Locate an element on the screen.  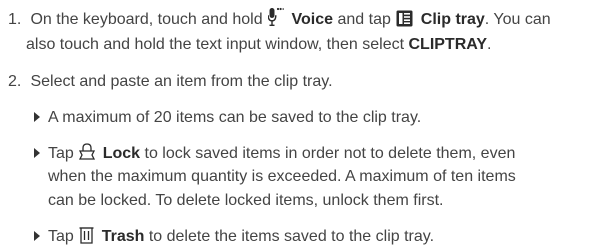
trash-icon is located at coordinates (86, 238).